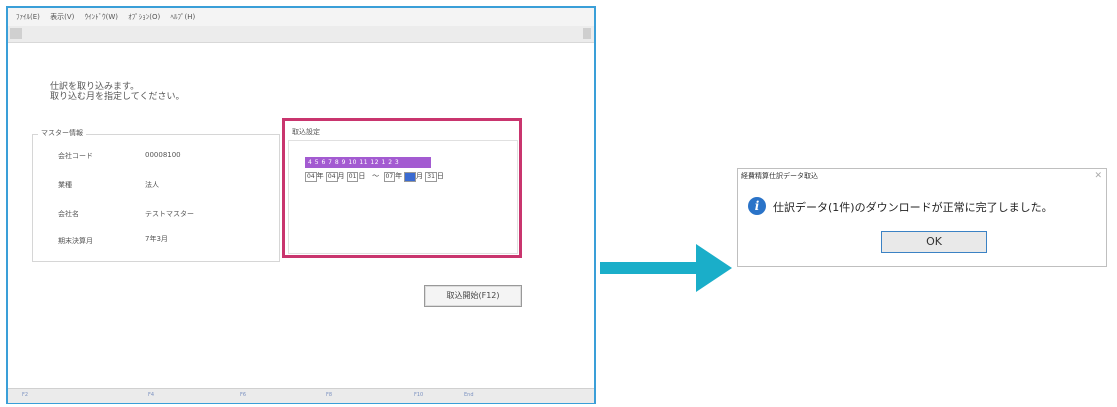 The height and width of the screenshot is (407, 1117). Describe the element at coordinates (329, 395) in the screenshot. I see `fkey-f8: F8` at that location.